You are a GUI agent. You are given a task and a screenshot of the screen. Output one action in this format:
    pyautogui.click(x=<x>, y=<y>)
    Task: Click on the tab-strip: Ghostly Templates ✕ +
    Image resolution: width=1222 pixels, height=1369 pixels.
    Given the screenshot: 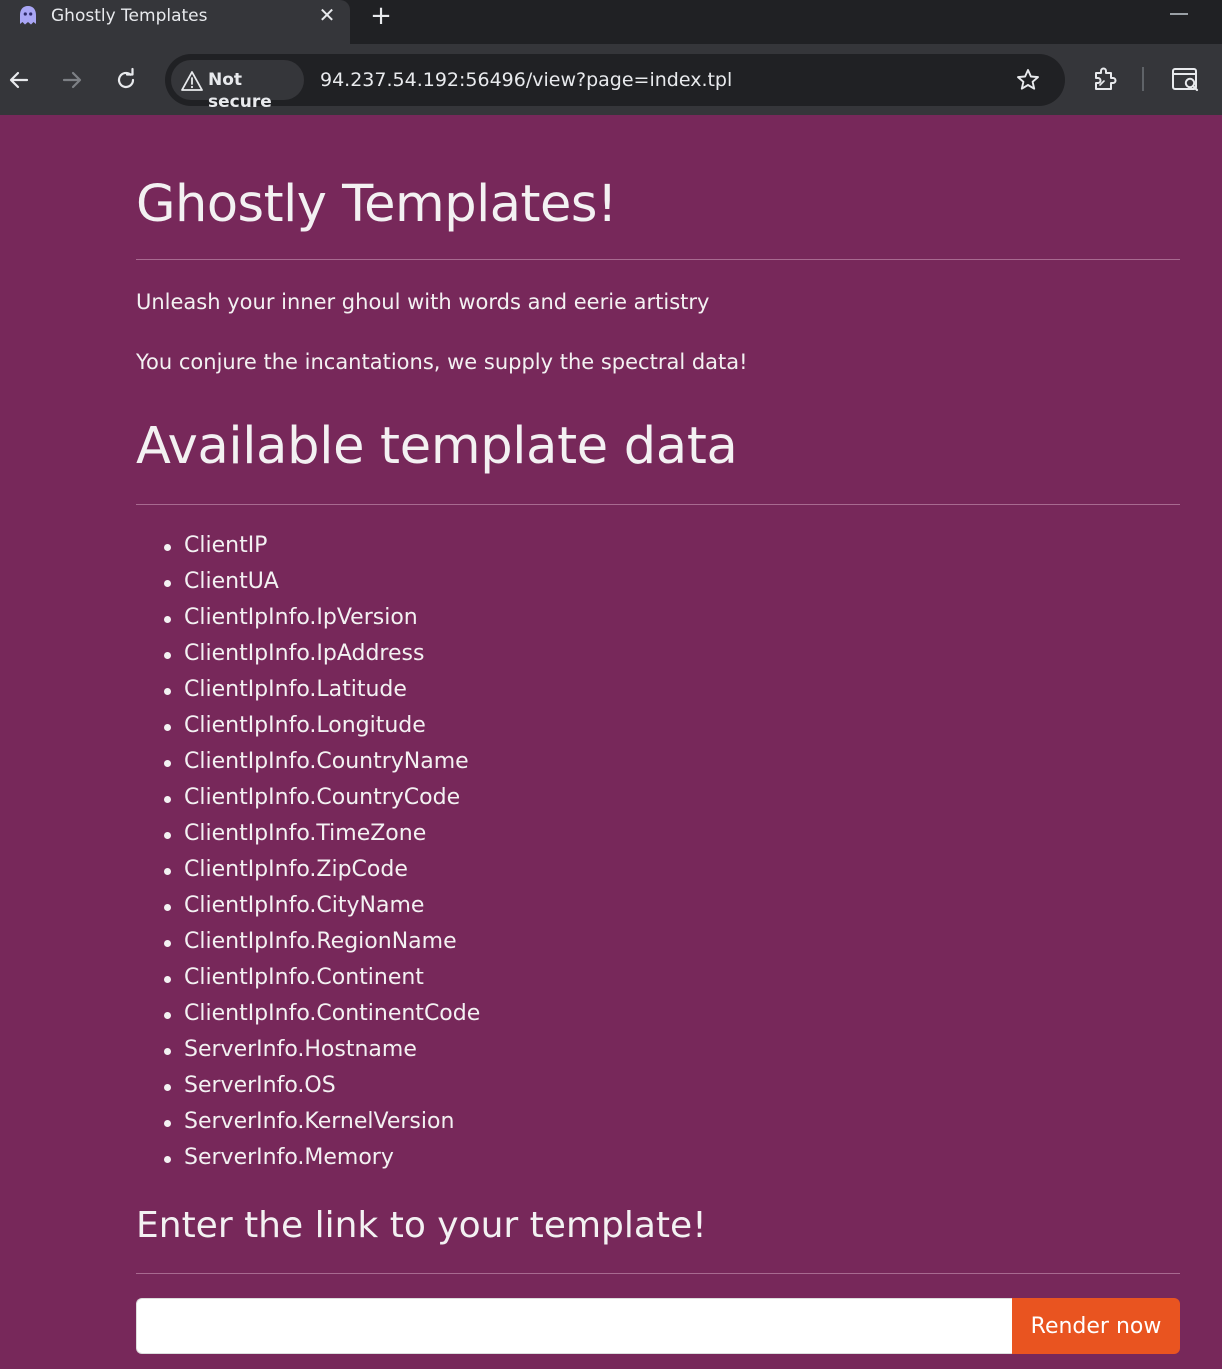 What is the action you would take?
    pyautogui.click(x=611, y=22)
    